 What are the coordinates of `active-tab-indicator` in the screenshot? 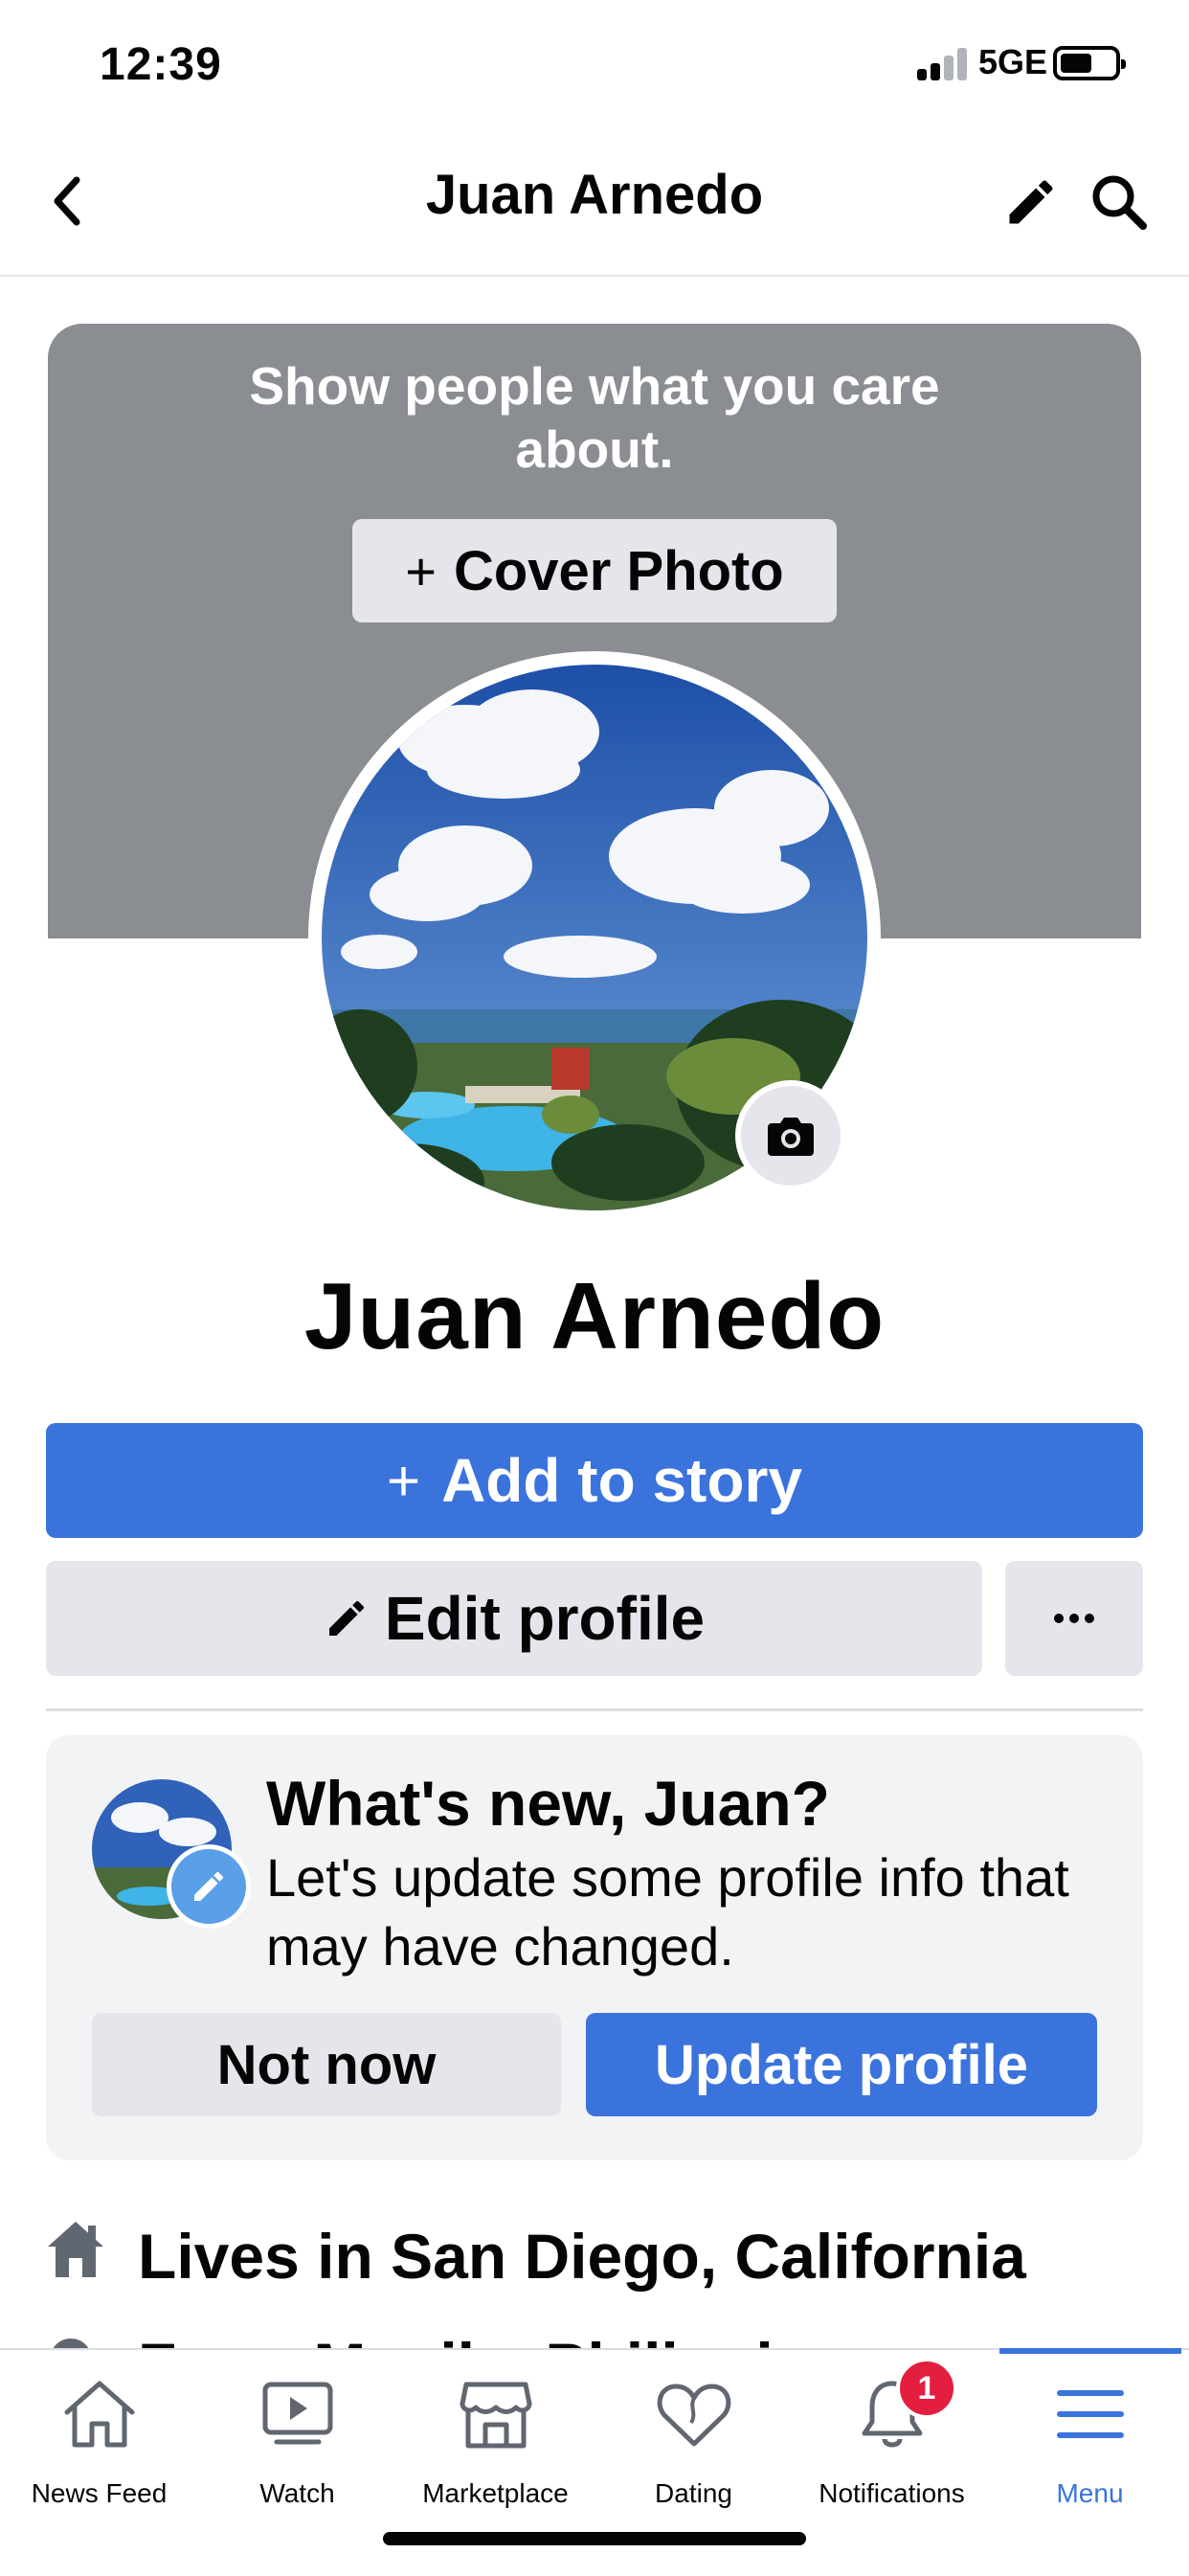 It's located at (1090, 2351).